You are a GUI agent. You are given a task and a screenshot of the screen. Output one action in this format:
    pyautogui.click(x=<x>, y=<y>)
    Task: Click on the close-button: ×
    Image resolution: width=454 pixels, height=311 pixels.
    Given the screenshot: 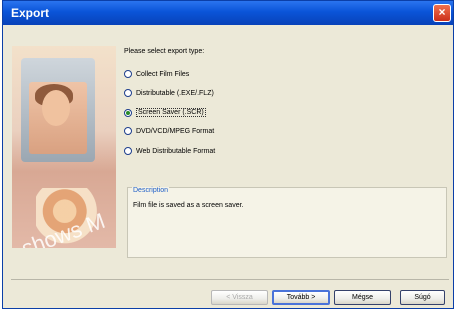 What is the action you would take?
    pyautogui.click(x=442, y=13)
    